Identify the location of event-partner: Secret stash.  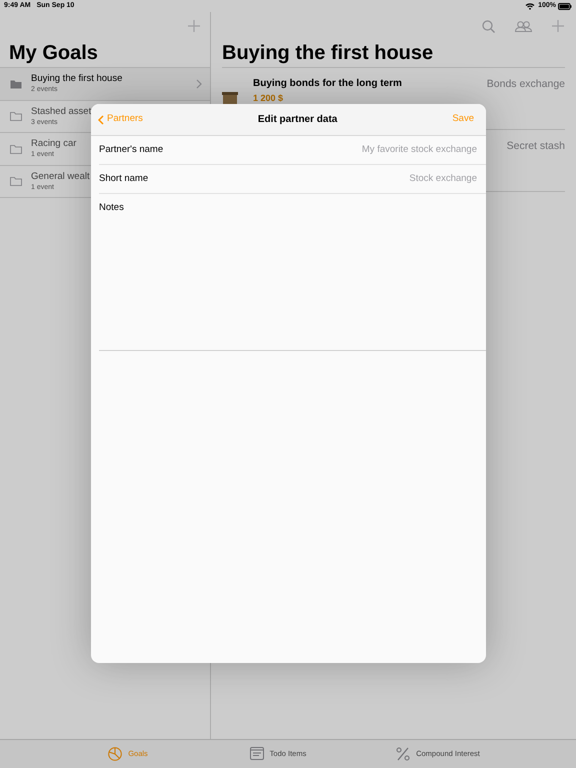
(535, 146).